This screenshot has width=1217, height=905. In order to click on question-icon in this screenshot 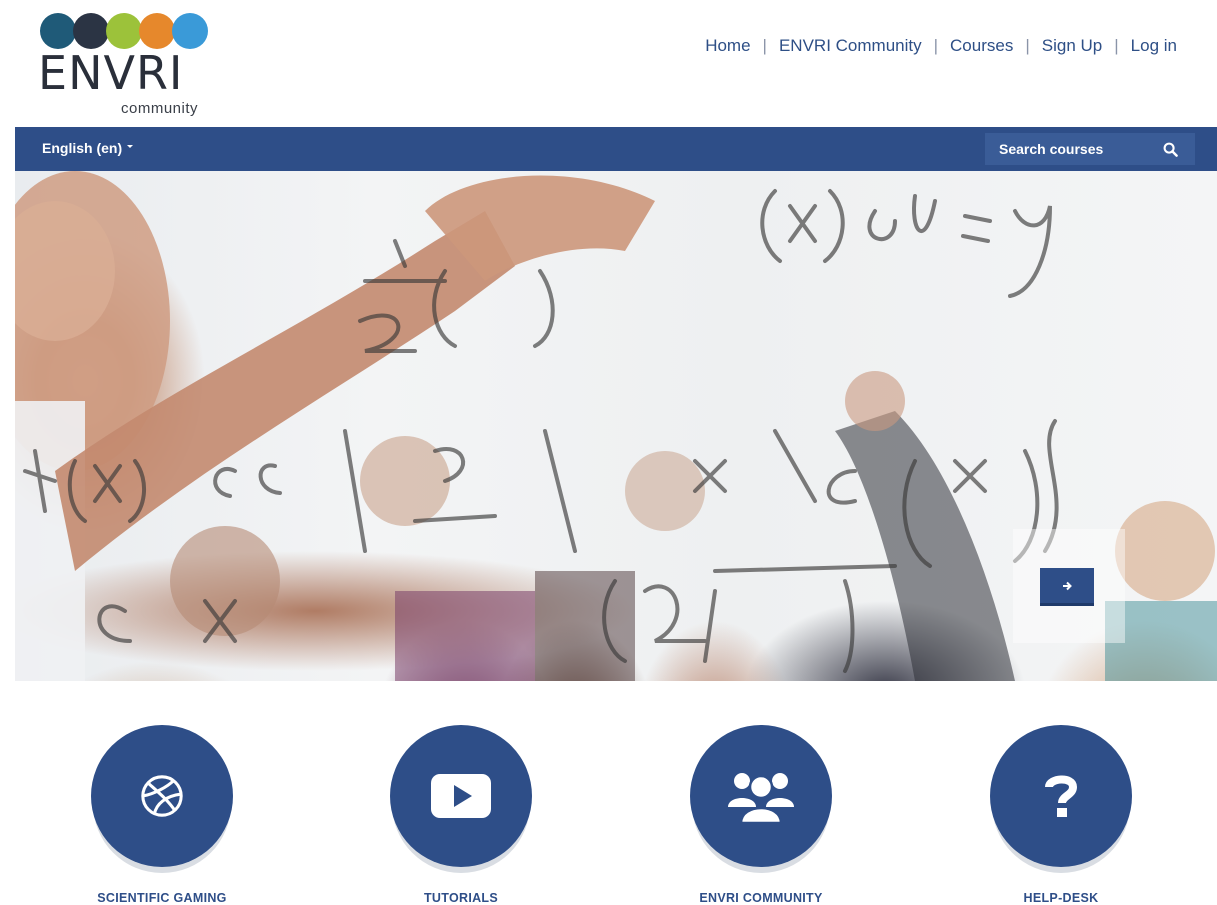, I will do `click(1061, 796)`.